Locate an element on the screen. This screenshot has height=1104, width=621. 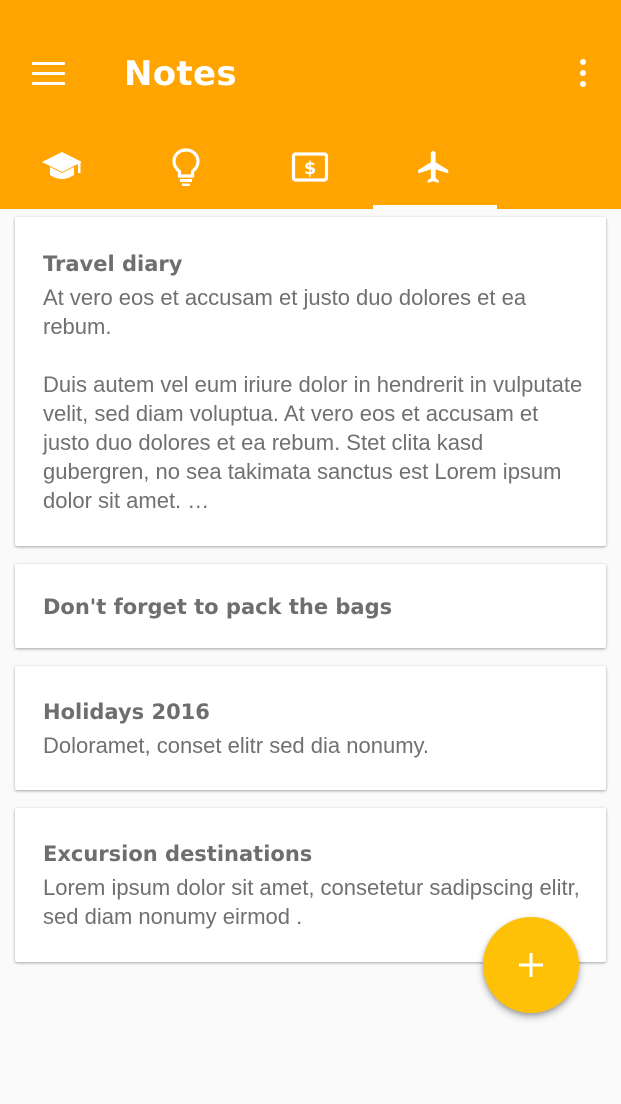
menu-icon is located at coordinates (48, 73).